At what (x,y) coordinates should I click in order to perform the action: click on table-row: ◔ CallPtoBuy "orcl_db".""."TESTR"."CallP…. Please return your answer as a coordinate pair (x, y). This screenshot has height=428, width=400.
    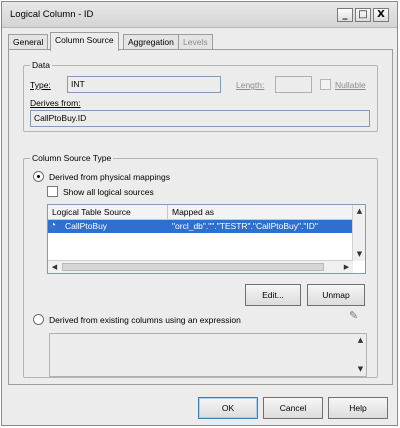
    Looking at the image, I should click on (200, 226).